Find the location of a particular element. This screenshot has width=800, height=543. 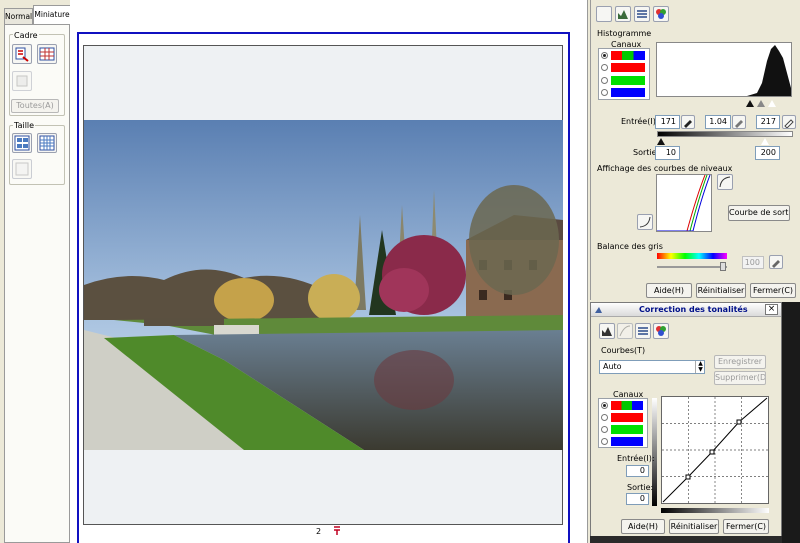

dlg-close-button: Fermer(C) is located at coordinates (746, 526).